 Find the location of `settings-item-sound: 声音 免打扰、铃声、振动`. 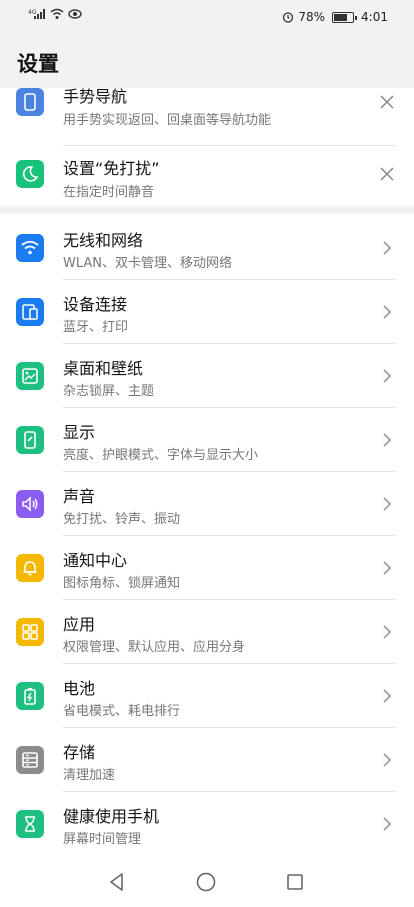

settings-item-sound: 声音 免打扰、铃声、振动 is located at coordinates (207, 504).